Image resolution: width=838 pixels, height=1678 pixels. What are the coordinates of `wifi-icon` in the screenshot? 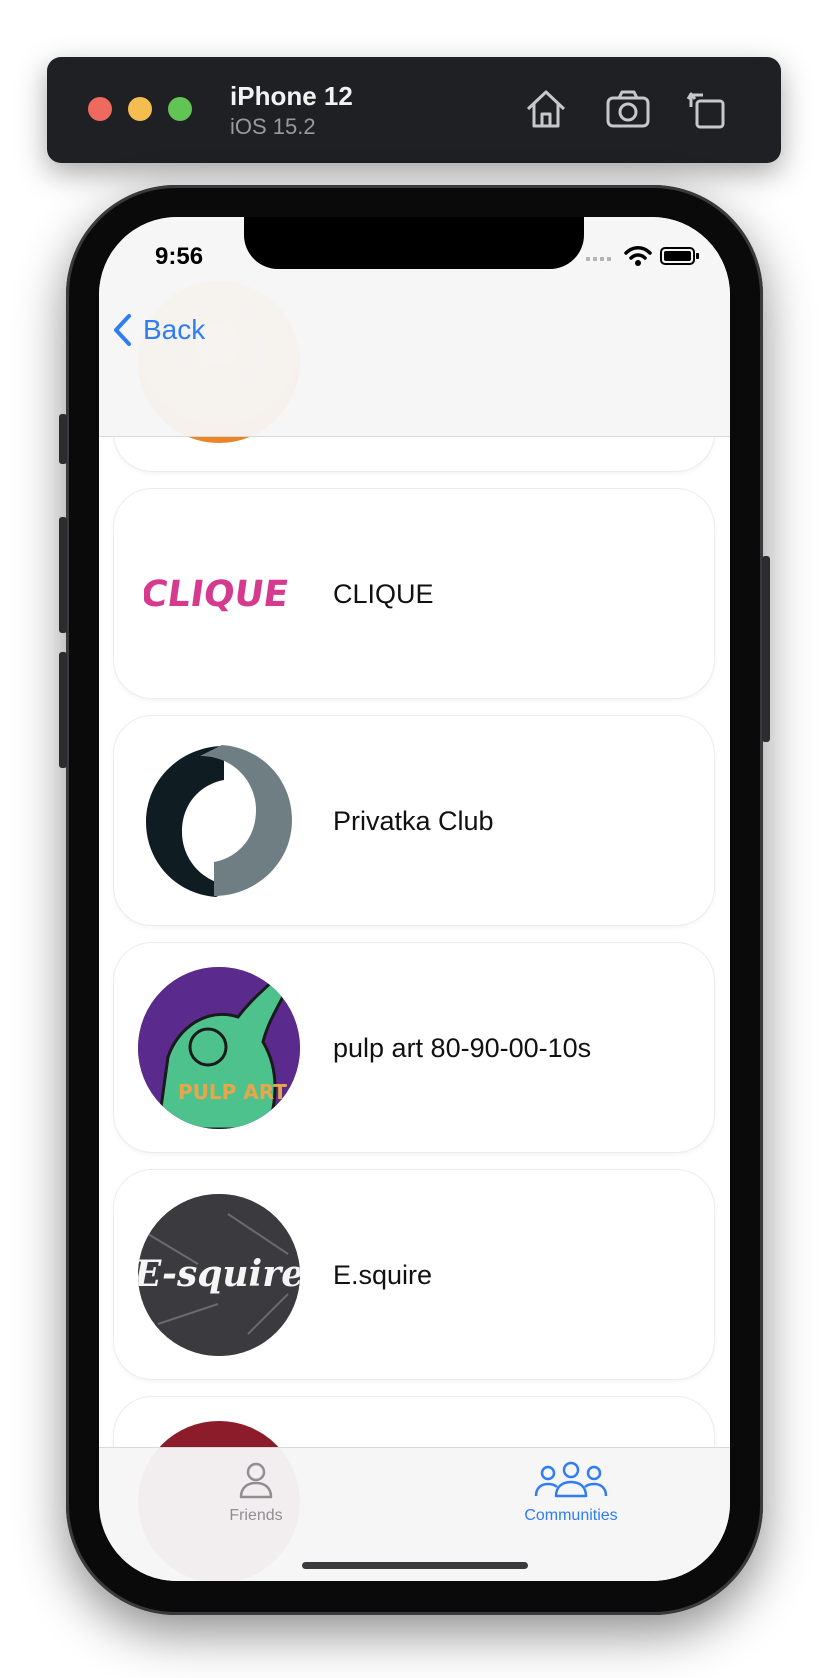 It's located at (638, 256).